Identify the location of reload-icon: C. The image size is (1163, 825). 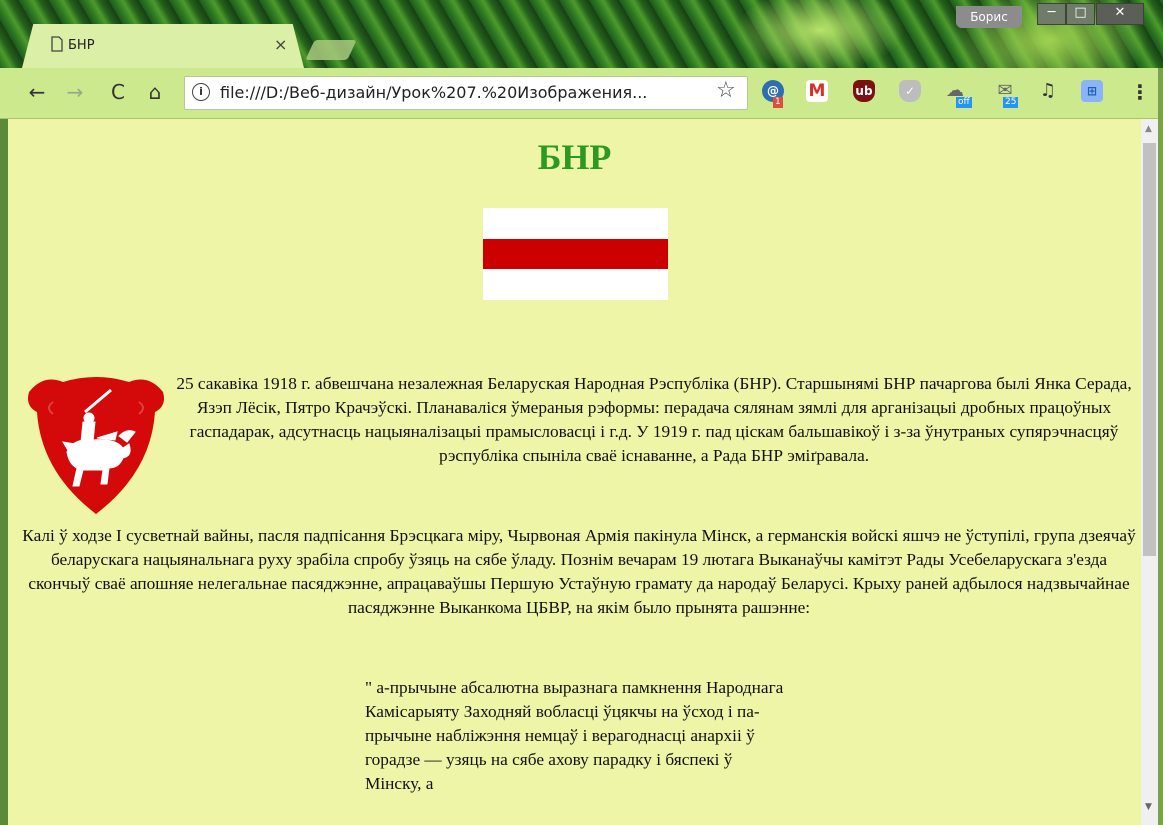
(118, 92).